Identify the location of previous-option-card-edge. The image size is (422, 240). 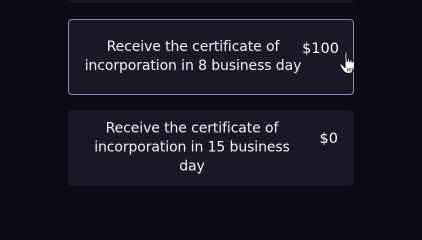
(211, 1).